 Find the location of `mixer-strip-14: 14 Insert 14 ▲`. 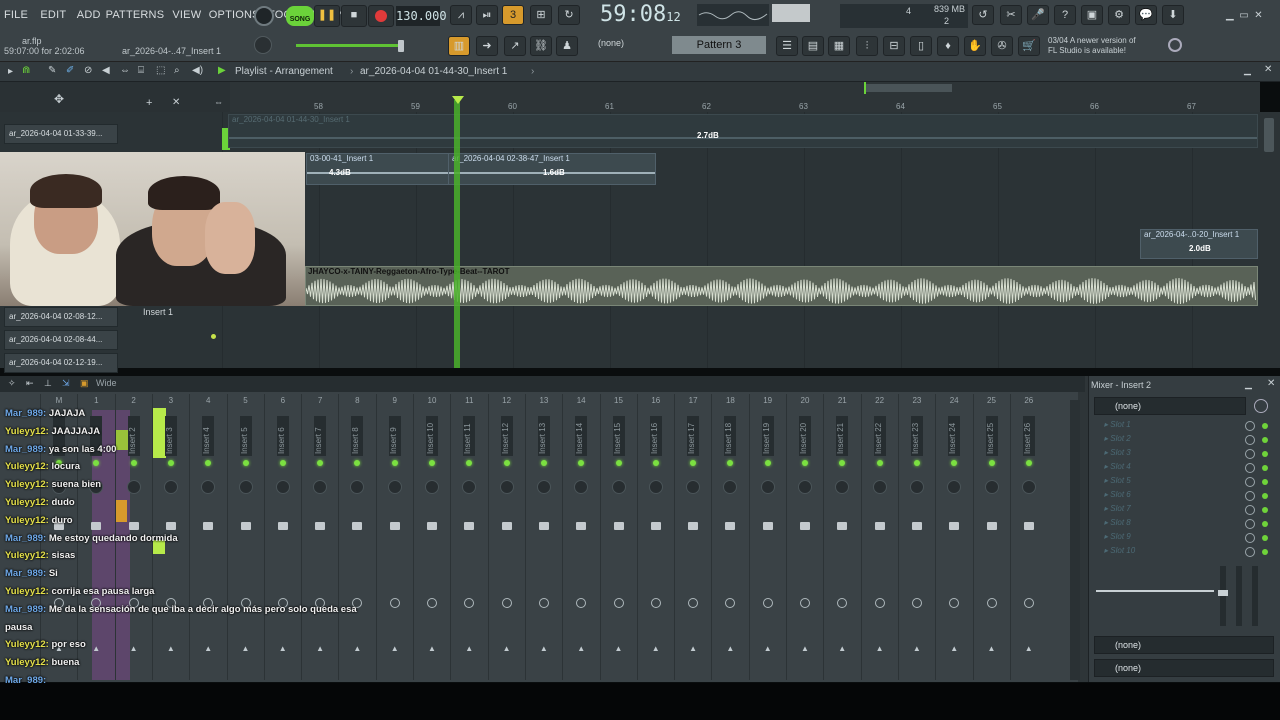

mixer-strip-14: 14 Insert 14 ▲ is located at coordinates (580, 537).